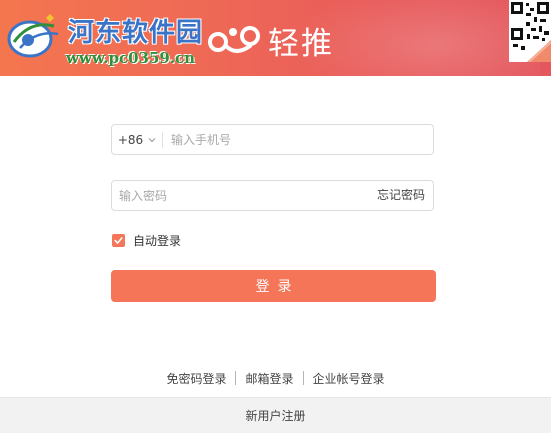  What do you see at coordinates (298, 139) in the screenshot?
I see `phone-input` at bounding box center [298, 139].